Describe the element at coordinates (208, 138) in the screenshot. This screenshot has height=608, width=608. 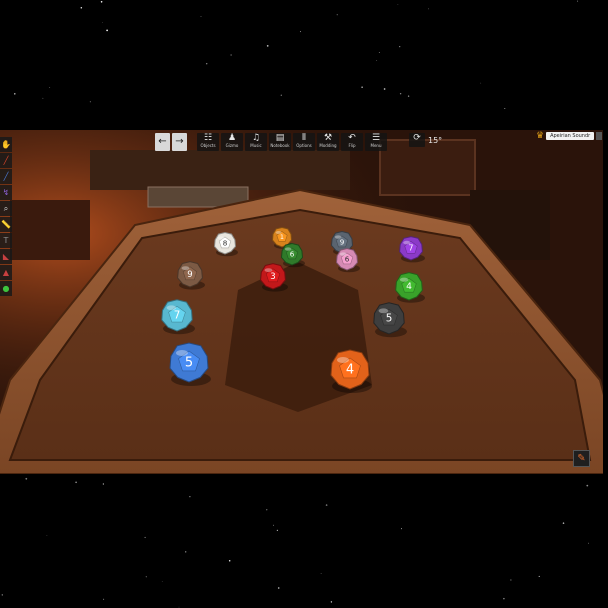
I see `objects-icon: ☷` at that location.